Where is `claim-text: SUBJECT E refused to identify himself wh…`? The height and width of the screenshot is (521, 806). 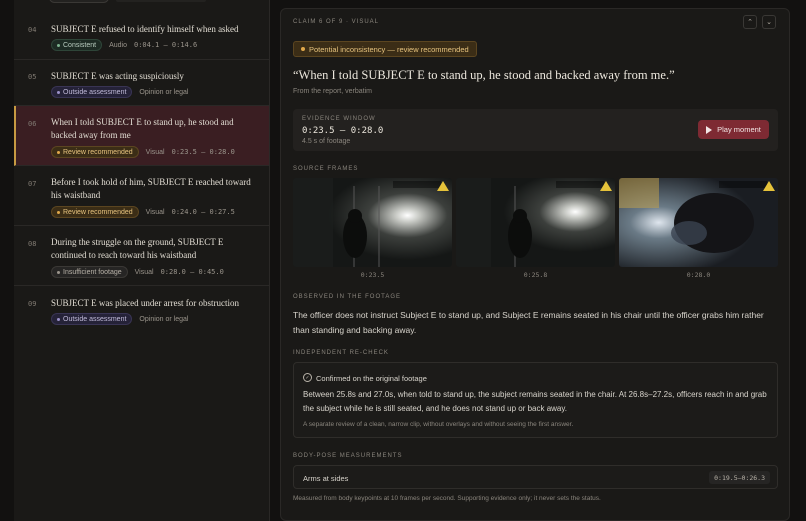
claim-text: SUBJECT E refused to identify himself wh… is located at coordinates (145, 29).